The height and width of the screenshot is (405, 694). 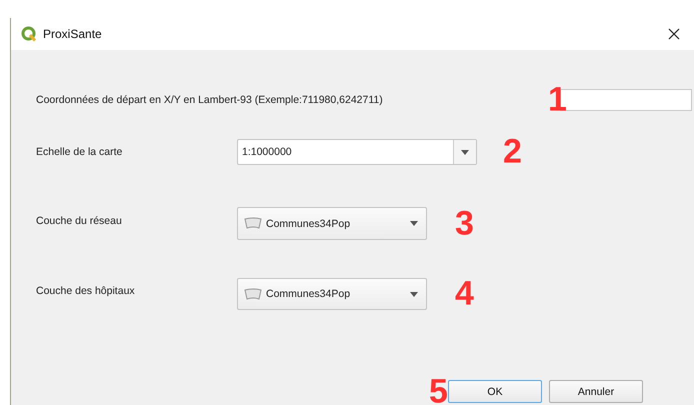 What do you see at coordinates (80, 152) in the screenshot?
I see `field-label: Echelle de la carte` at bounding box center [80, 152].